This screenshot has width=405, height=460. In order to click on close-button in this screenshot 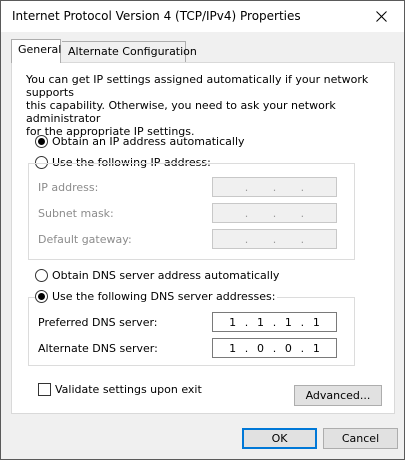, I will do `click(381, 16)`.